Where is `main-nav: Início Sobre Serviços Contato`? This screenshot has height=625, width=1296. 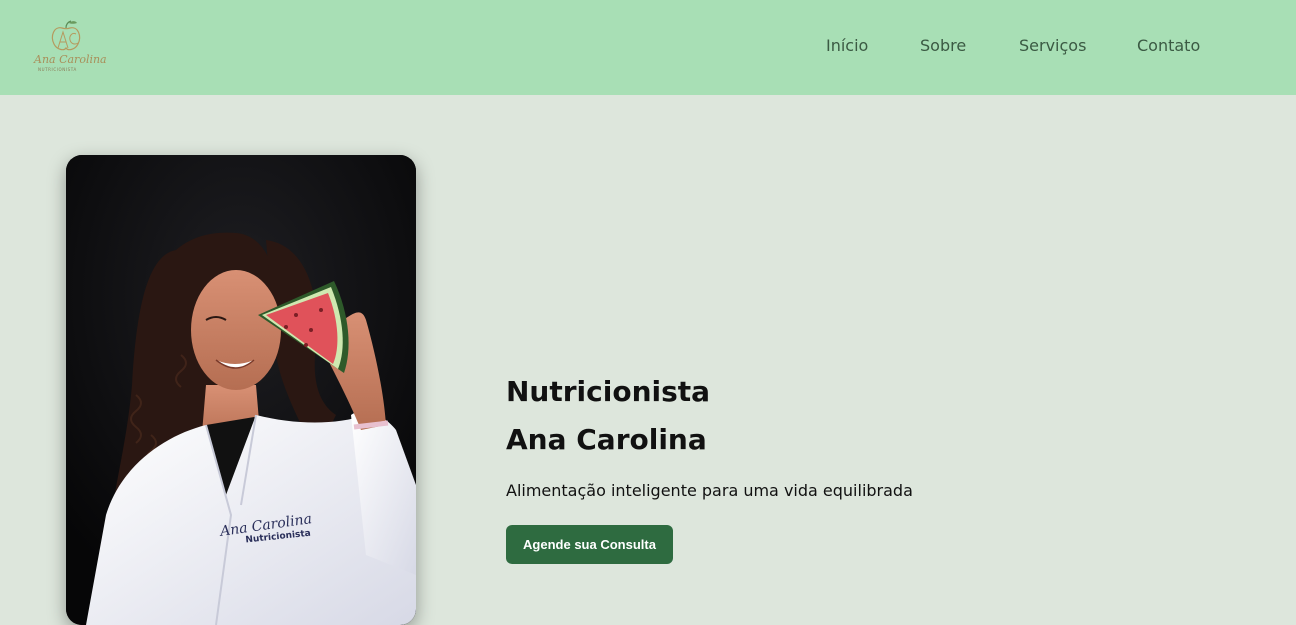 main-nav: Início Sobre Serviços Contato is located at coordinates (648, 48).